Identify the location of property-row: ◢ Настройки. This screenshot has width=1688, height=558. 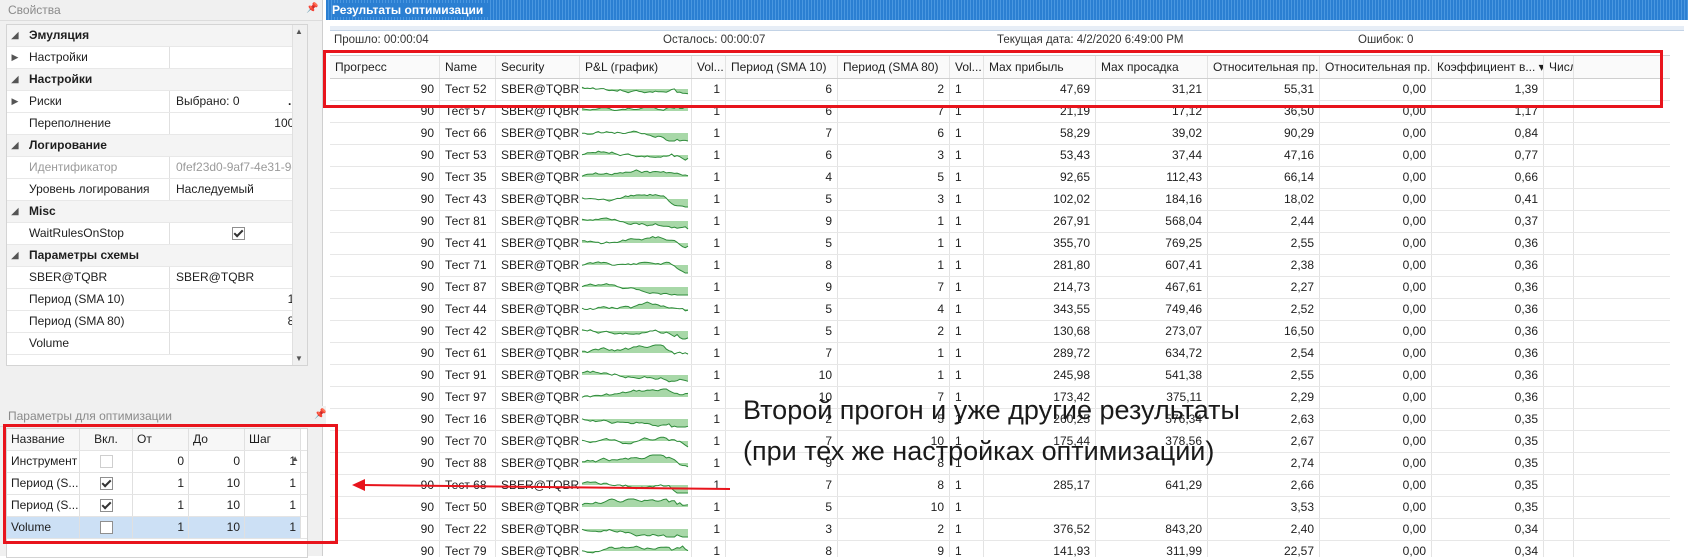
(157, 80).